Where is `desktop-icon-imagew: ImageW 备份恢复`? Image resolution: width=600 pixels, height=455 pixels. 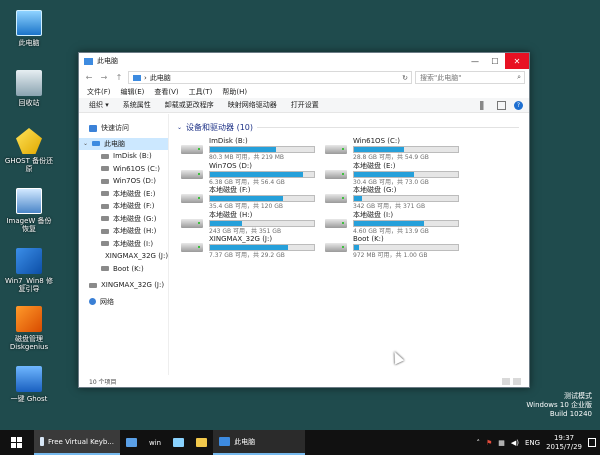 desktop-icon-imagew: ImageW 备份恢复 is located at coordinates (29, 210).